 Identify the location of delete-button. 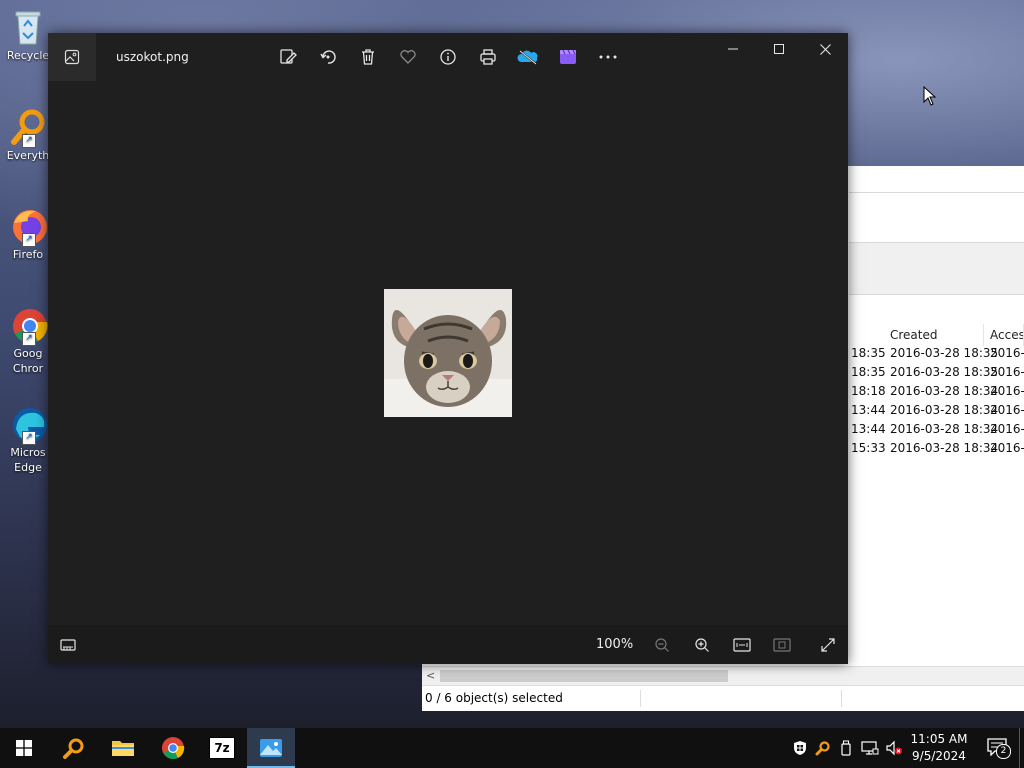
(368, 57).